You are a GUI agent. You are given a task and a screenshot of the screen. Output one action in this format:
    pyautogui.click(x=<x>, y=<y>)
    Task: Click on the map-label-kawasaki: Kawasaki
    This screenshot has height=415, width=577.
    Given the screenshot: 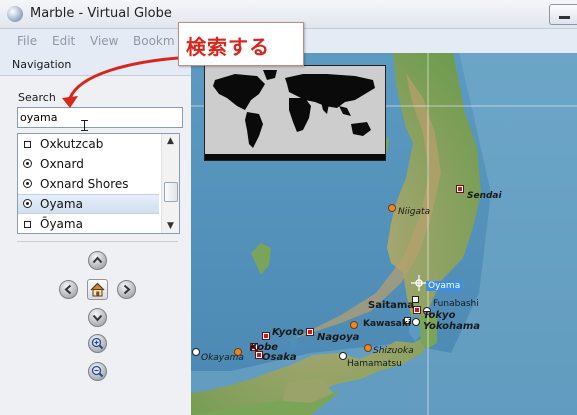 What is the action you would take?
    pyautogui.click(x=387, y=324)
    